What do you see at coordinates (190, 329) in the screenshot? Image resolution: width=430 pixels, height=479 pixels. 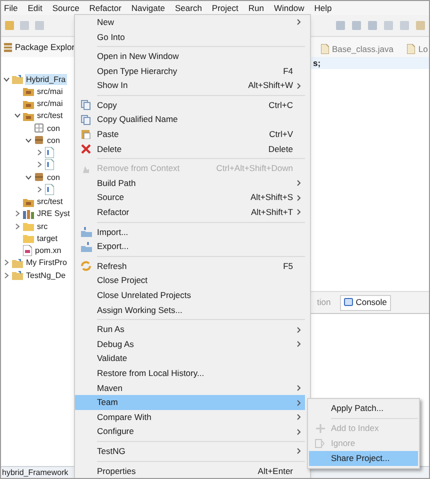 I see `menu-item: Run As` at bounding box center [190, 329].